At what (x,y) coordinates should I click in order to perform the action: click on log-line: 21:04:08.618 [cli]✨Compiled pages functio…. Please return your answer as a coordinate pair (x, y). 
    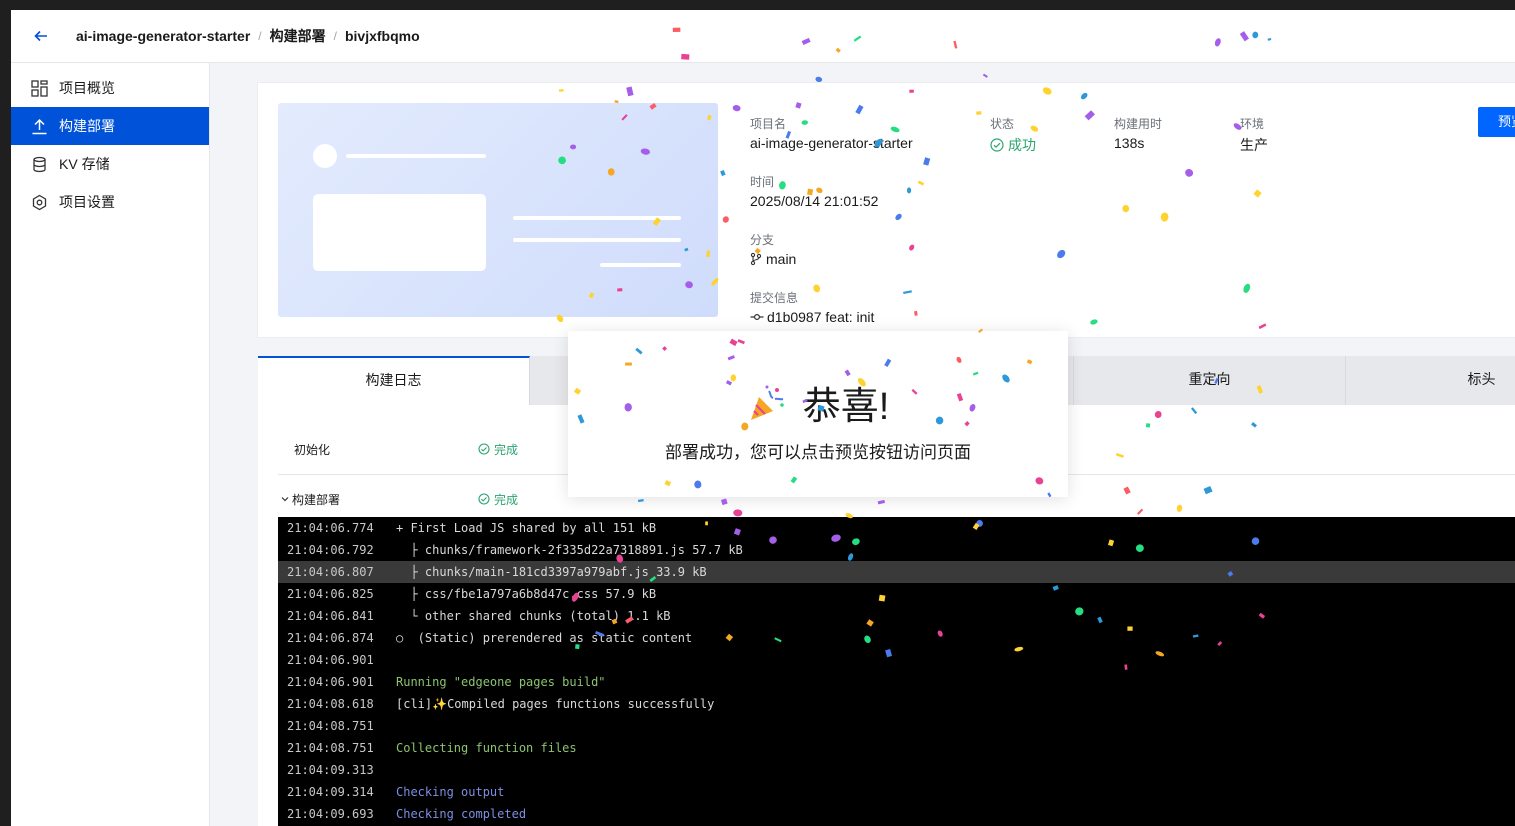
    Looking at the image, I should click on (896, 704).